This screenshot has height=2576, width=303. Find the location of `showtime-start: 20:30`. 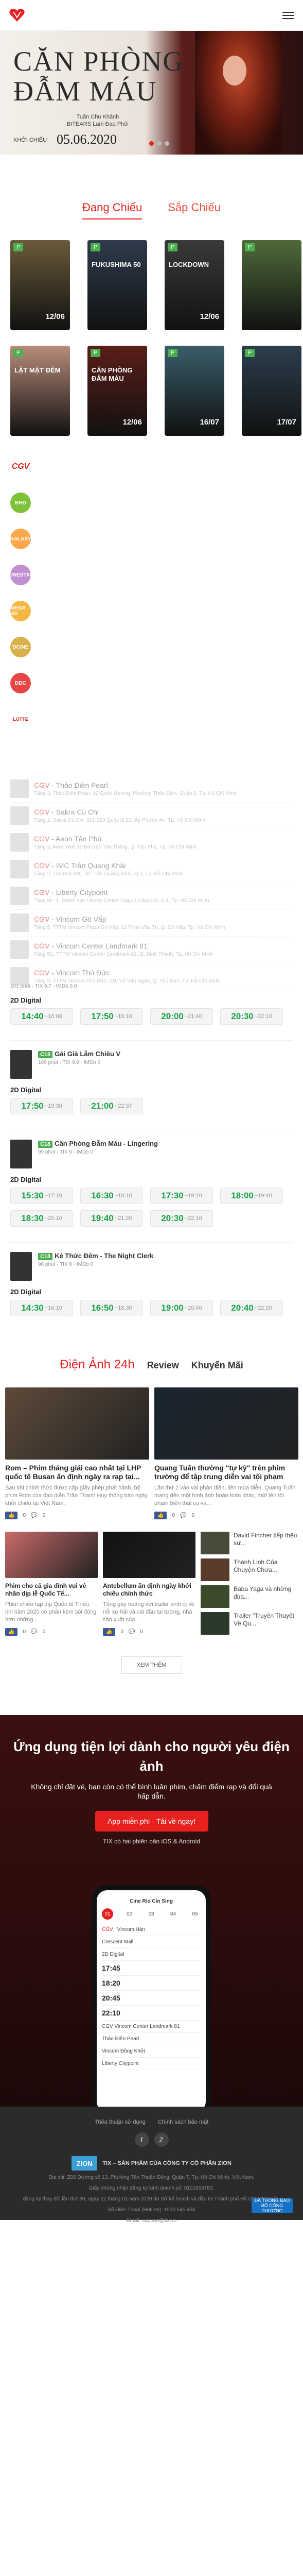

showtime-start: 20:30 is located at coordinates (242, 1016).